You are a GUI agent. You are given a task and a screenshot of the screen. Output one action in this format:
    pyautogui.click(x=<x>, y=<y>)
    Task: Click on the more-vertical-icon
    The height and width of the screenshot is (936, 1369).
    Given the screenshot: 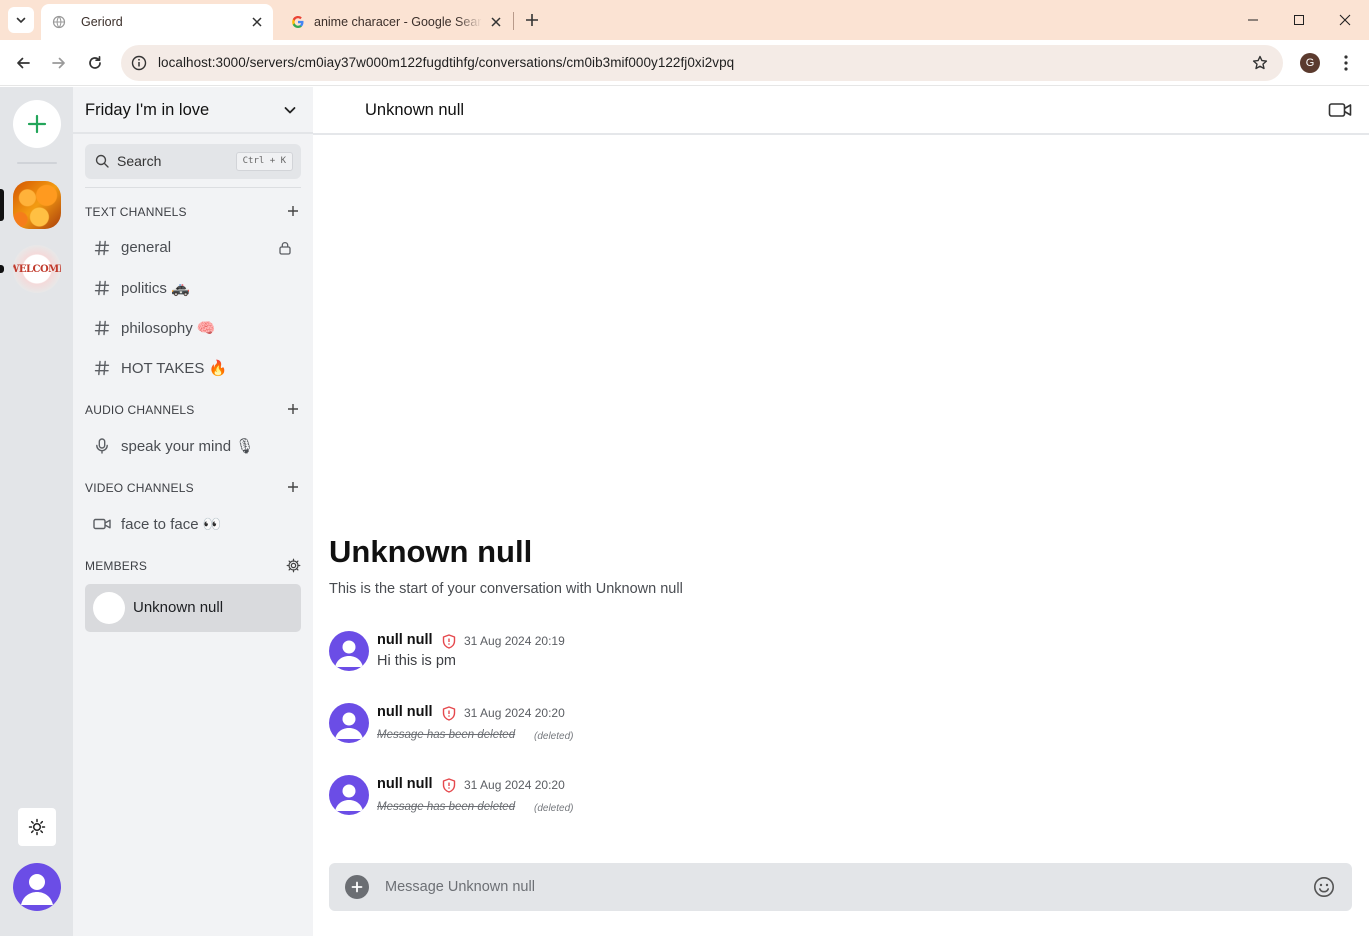 What is the action you would take?
    pyautogui.click(x=1346, y=63)
    